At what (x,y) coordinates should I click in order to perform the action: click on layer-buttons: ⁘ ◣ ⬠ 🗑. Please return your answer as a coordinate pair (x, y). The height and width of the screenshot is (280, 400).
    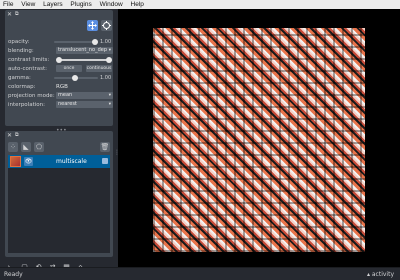
    Looking at the image, I should click on (59, 147).